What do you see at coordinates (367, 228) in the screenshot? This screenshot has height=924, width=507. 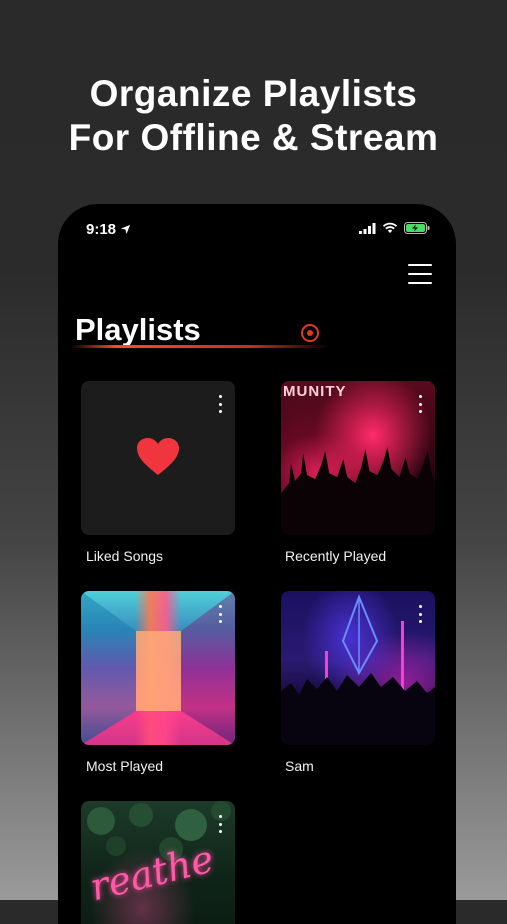 I see `signal-icon` at bounding box center [367, 228].